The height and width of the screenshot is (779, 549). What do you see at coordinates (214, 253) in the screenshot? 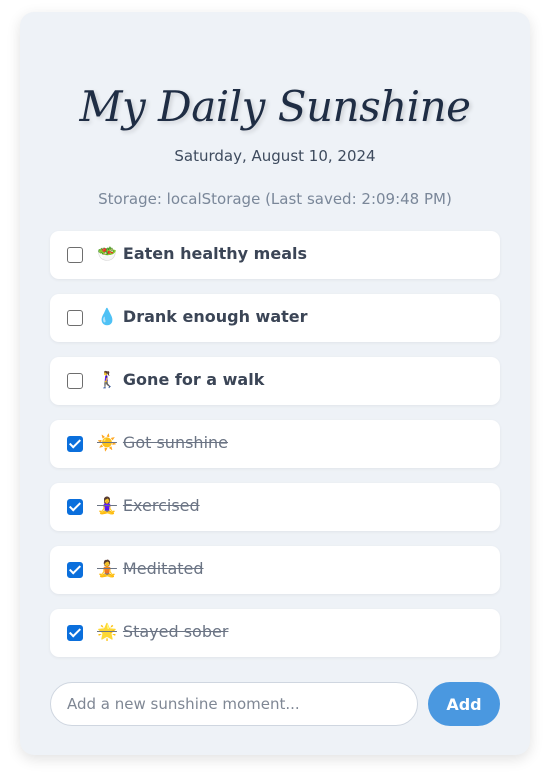
I see `item-label: Eaten healthy meals` at bounding box center [214, 253].